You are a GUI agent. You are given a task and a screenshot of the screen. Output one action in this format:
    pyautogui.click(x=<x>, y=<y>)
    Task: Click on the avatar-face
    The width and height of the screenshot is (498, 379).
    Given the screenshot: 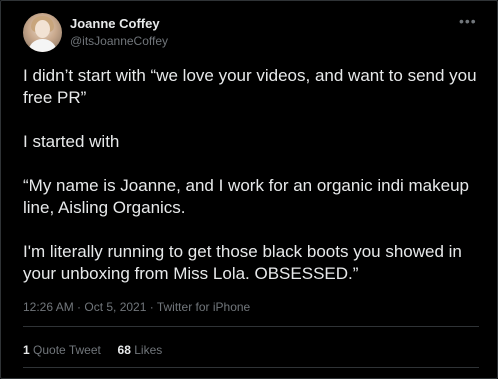 What is the action you would take?
    pyautogui.click(x=42, y=29)
    